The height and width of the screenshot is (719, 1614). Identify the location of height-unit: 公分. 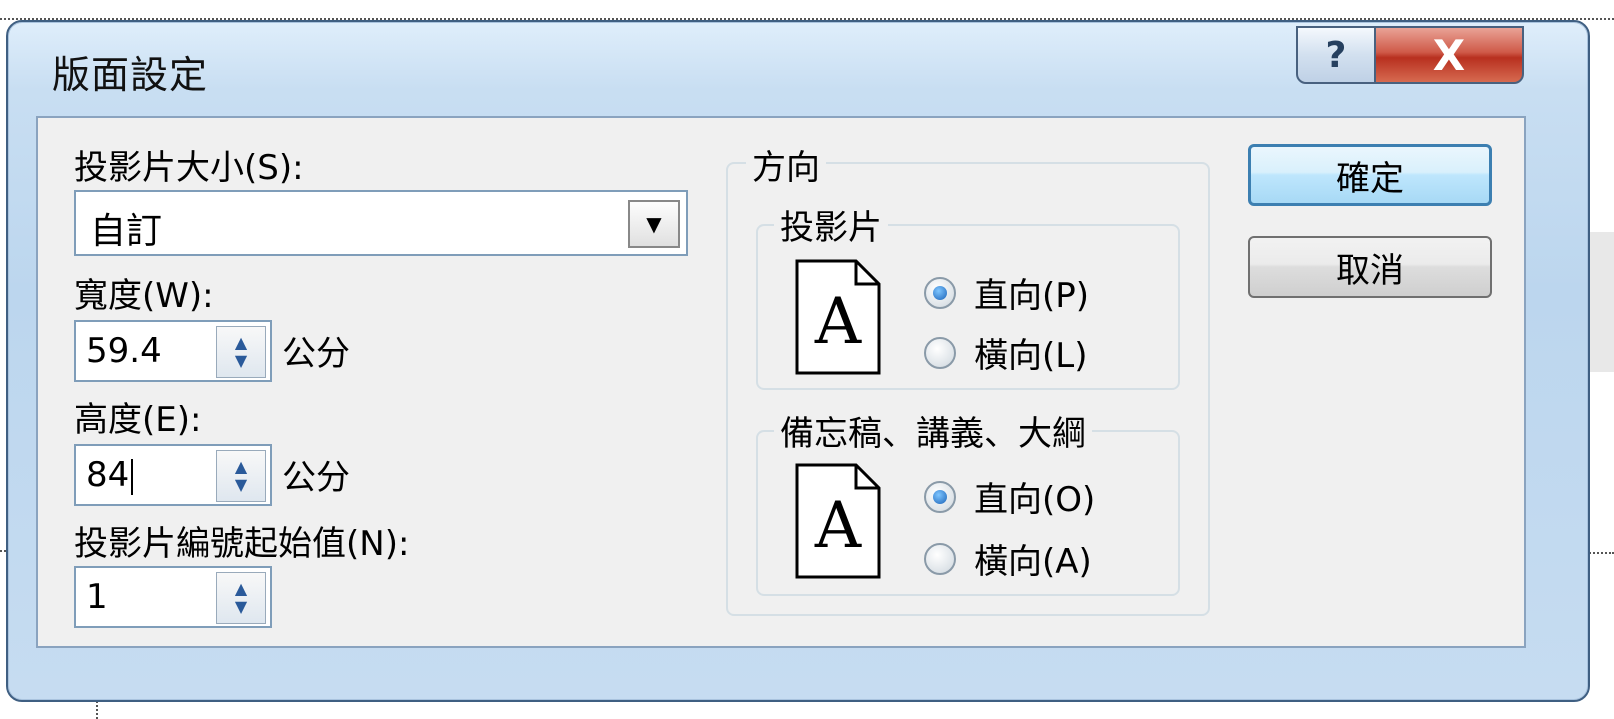
(316, 478).